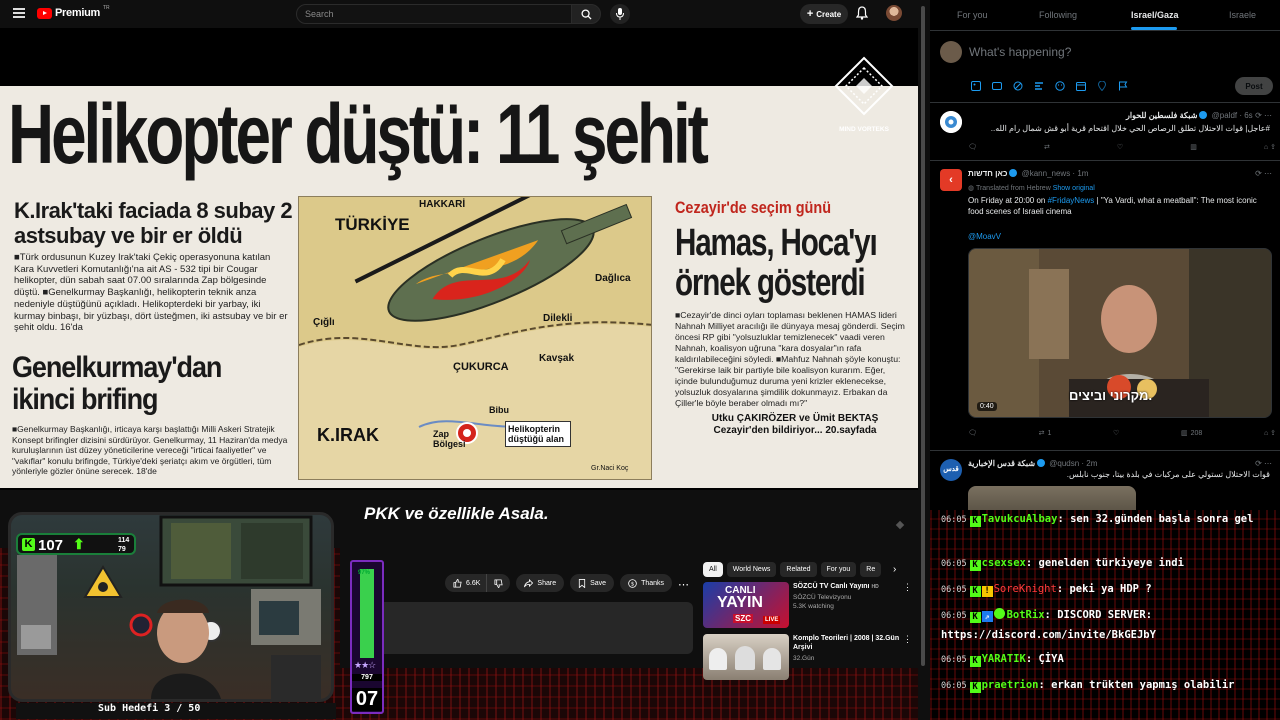 The image size is (1280, 720). Describe the element at coordinates (653, 583) in the screenshot. I see `thanks-label: Thanks` at that location.